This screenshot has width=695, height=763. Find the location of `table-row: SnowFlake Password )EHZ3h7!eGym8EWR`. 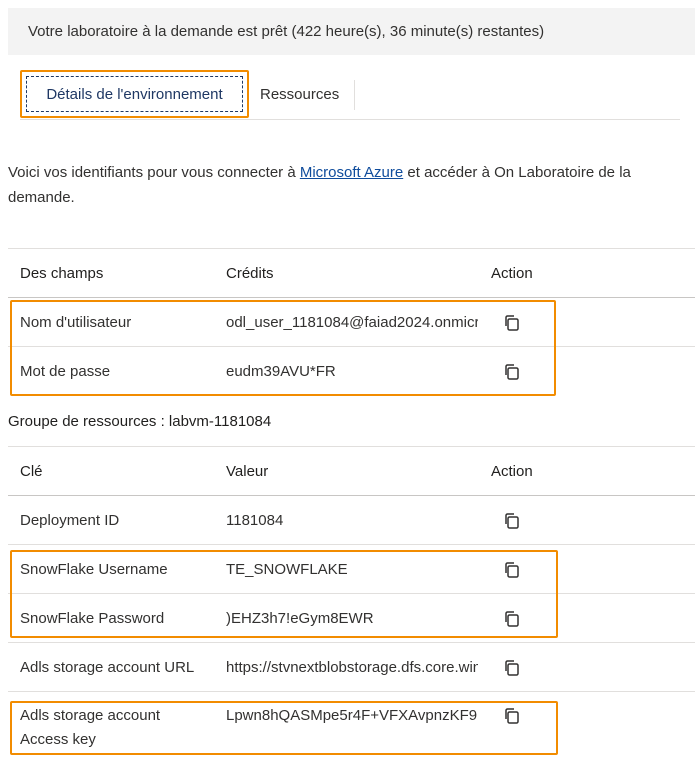

table-row: SnowFlake Password )EHZ3h7!eGym8EWR is located at coordinates (351, 617).